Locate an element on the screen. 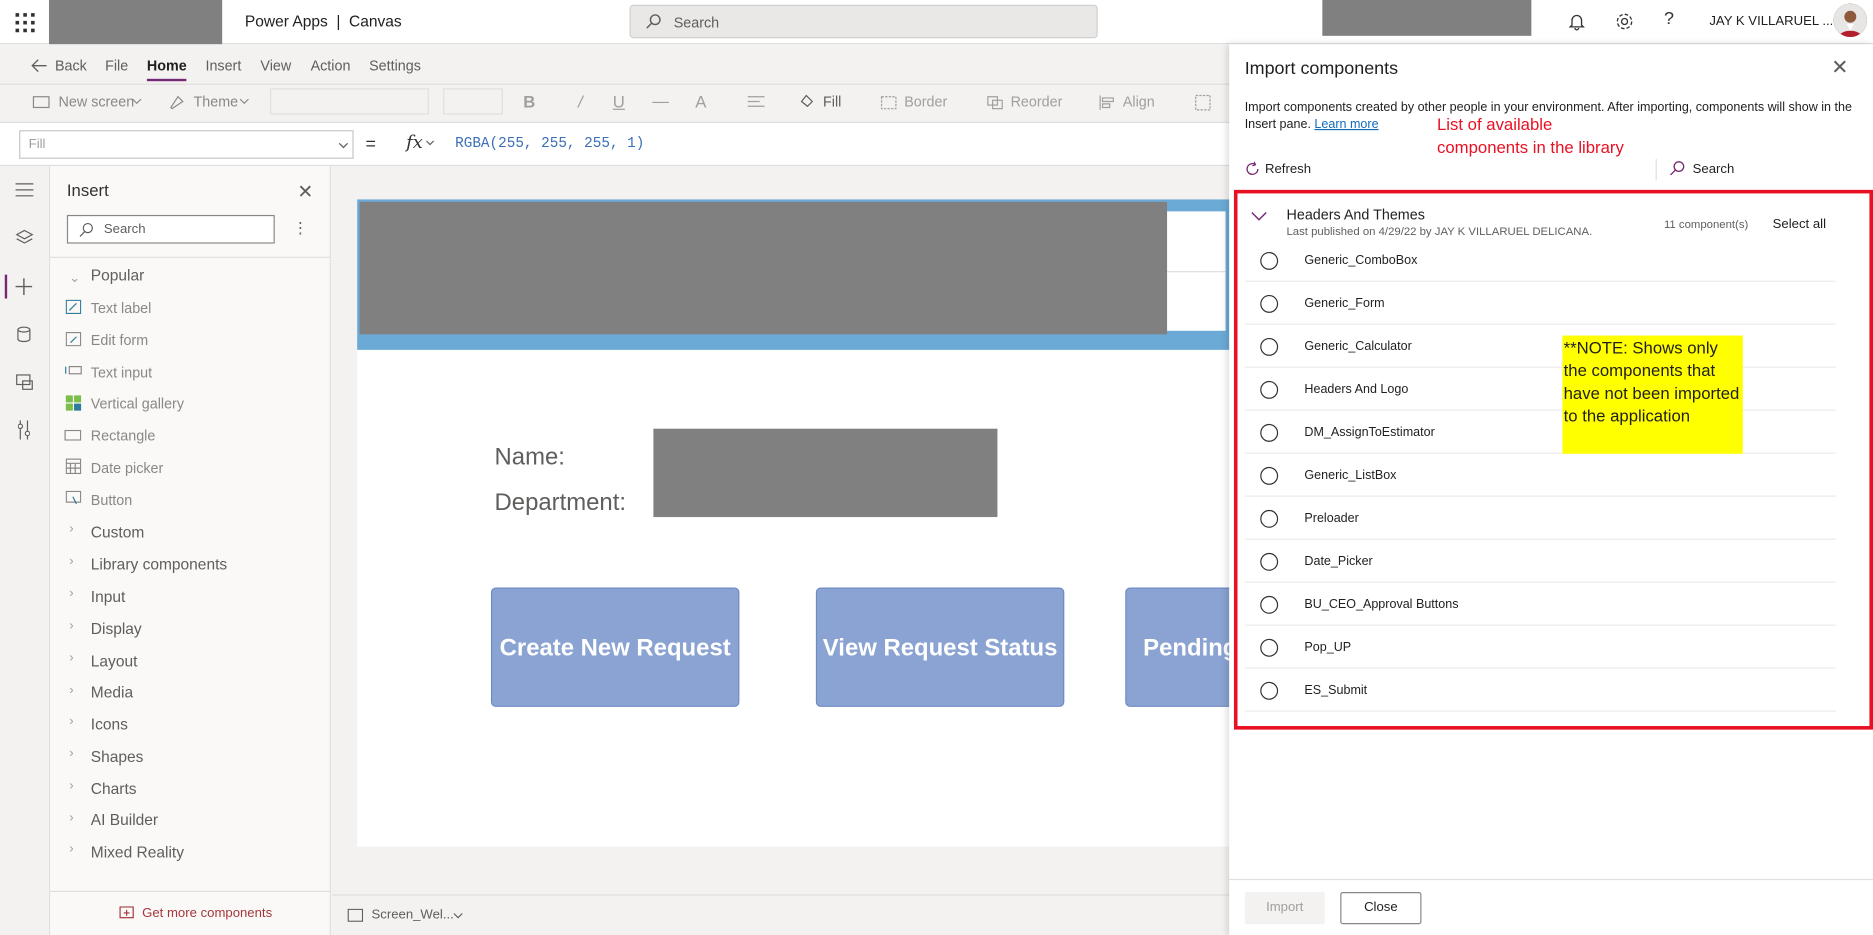 The width and height of the screenshot is (1873, 935). category-ai-builder: AI Builder is located at coordinates (124, 820).